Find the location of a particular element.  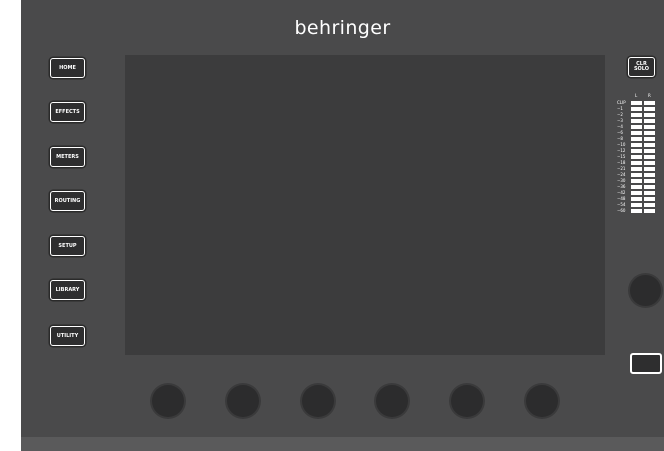

bottom-strip is located at coordinates (342, 444).